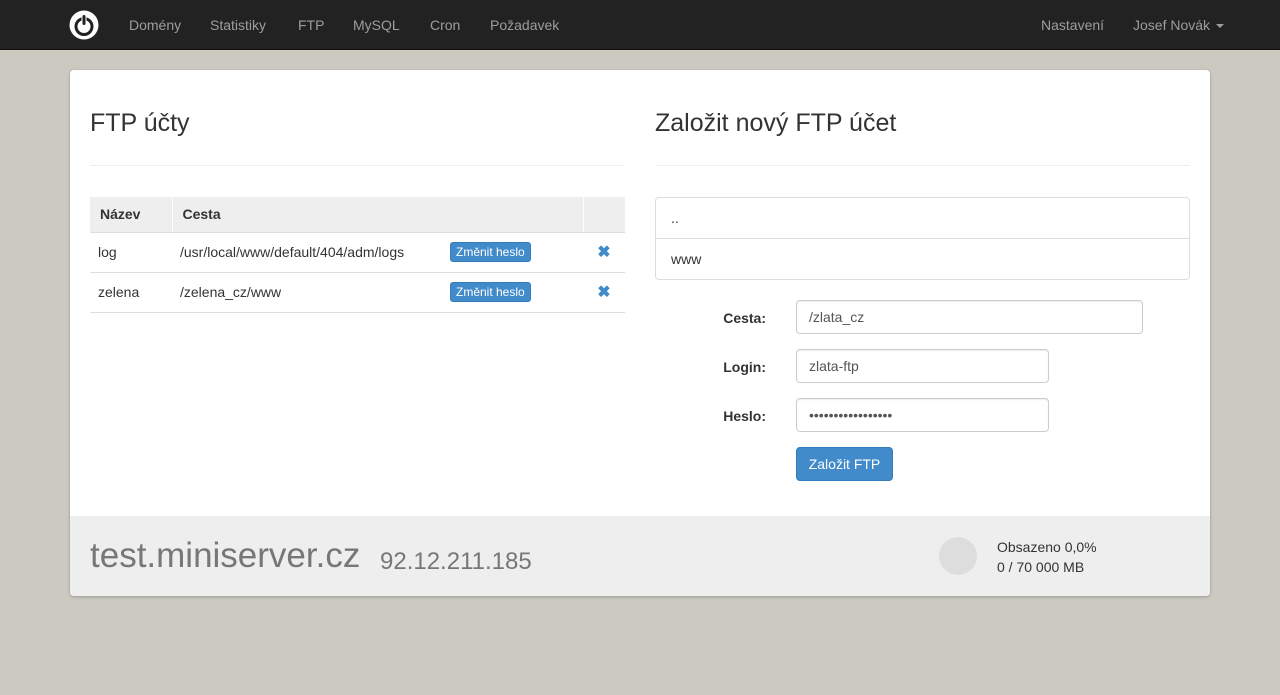 This screenshot has width=1280, height=695. I want to click on usage-label: Obsazeno 0,0%, so click(1047, 547).